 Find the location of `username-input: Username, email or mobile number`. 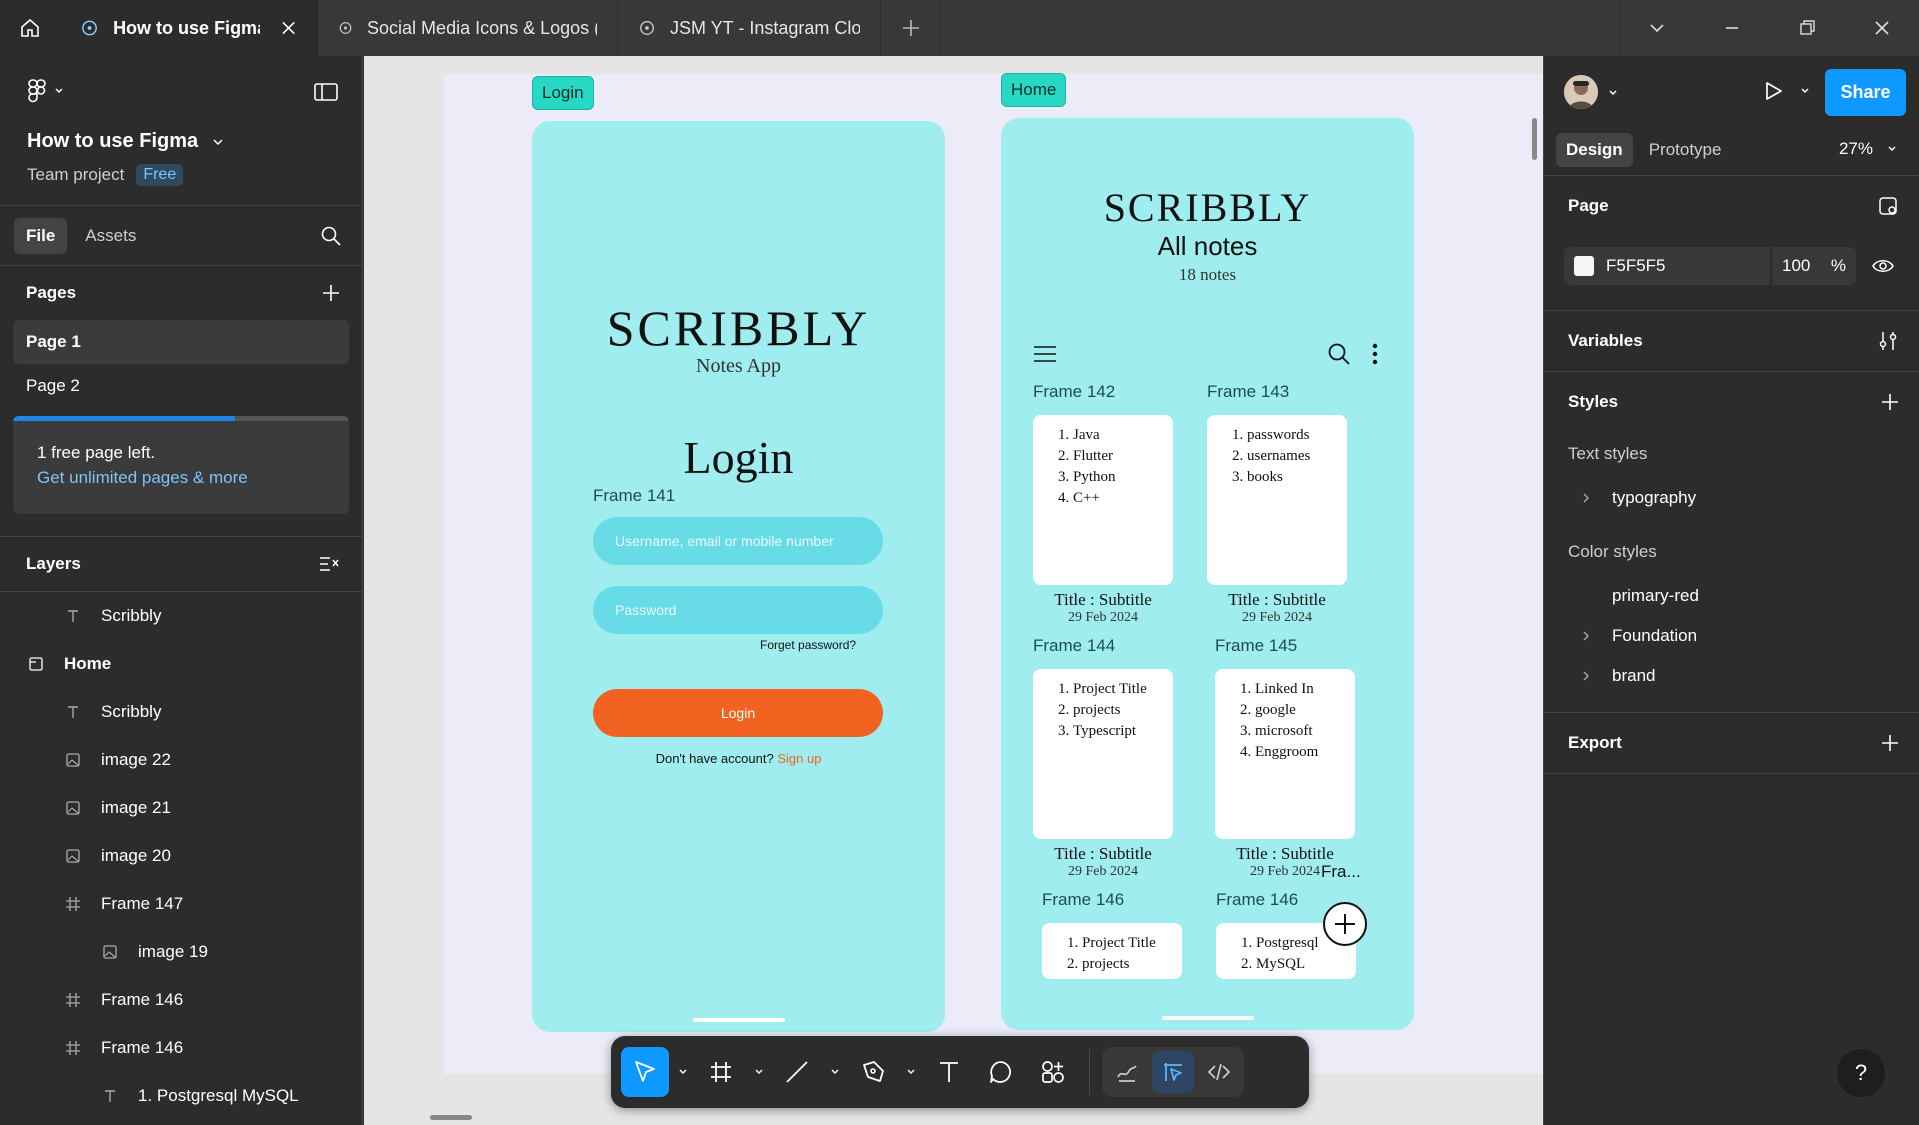

username-input: Username, email or mobile number is located at coordinates (738, 541).